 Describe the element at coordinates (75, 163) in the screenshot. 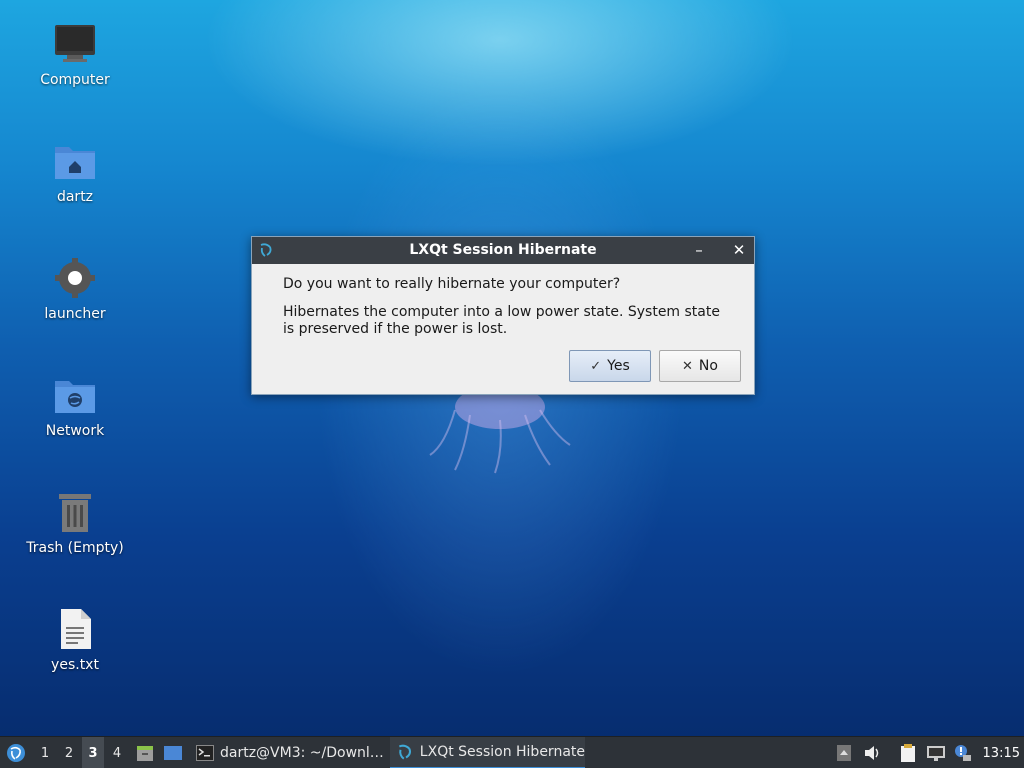

I see `home-folder-icon` at that location.